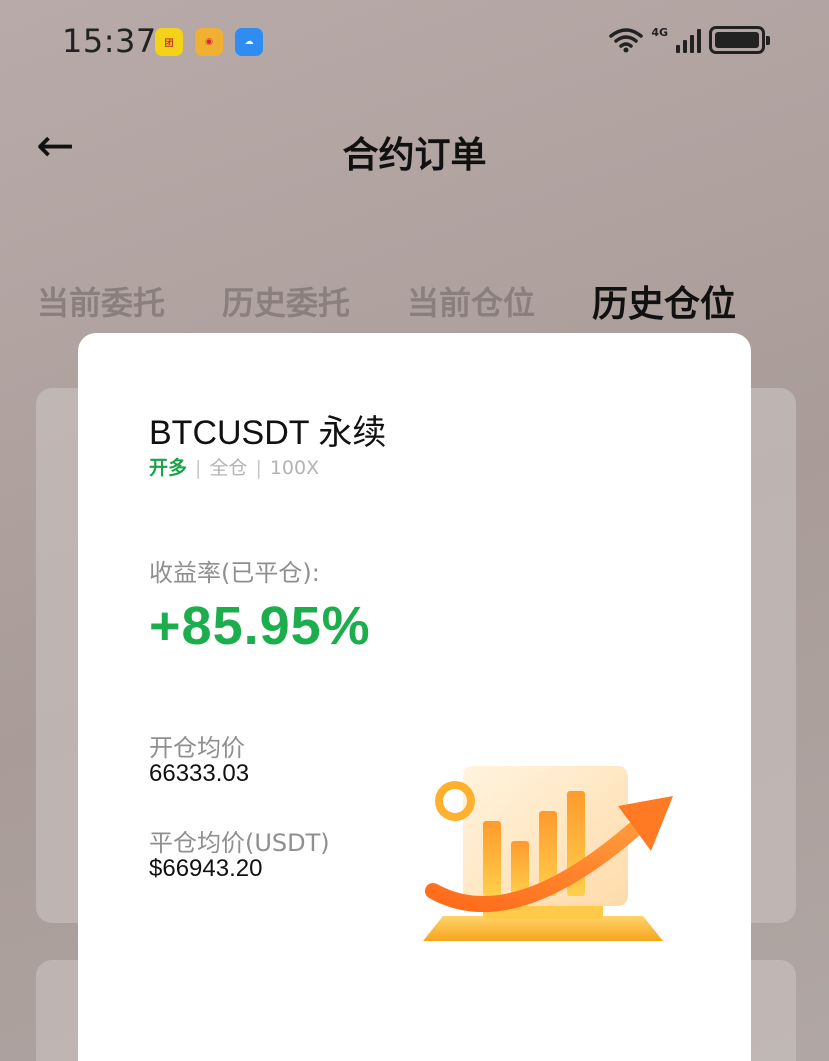  Describe the element at coordinates (234, 573) in the screenshot. I see `pnl-ratio-label: 收益率(已平仓):` at that location.